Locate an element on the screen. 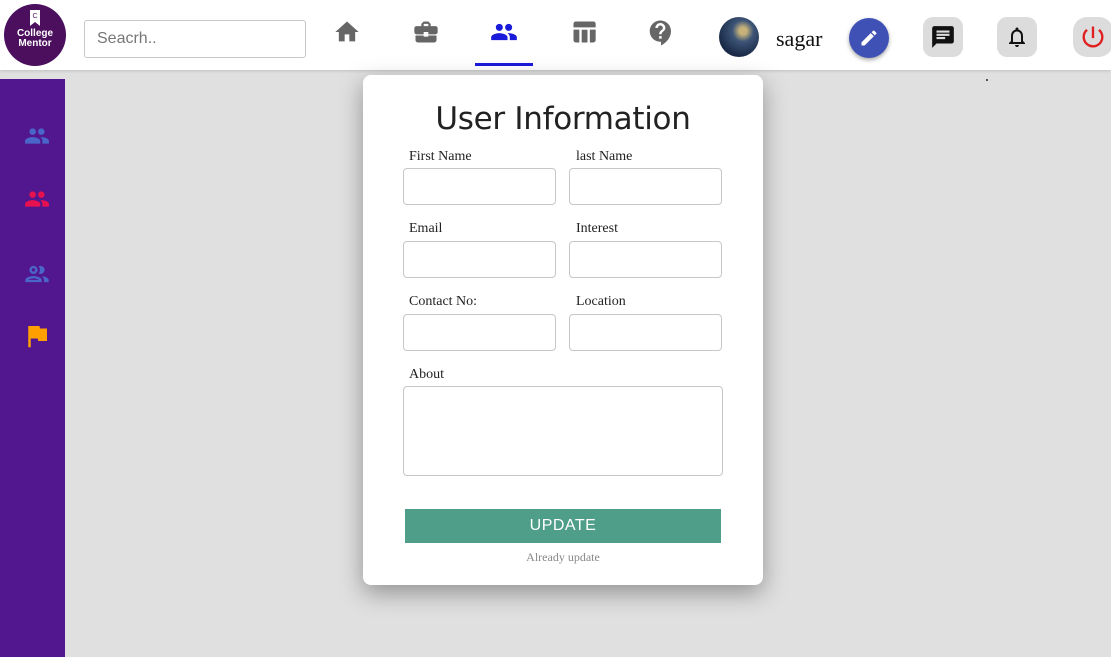 The width and height of the screenshot is (1111, 657). about-textarea is located at coordinates (563, 431).